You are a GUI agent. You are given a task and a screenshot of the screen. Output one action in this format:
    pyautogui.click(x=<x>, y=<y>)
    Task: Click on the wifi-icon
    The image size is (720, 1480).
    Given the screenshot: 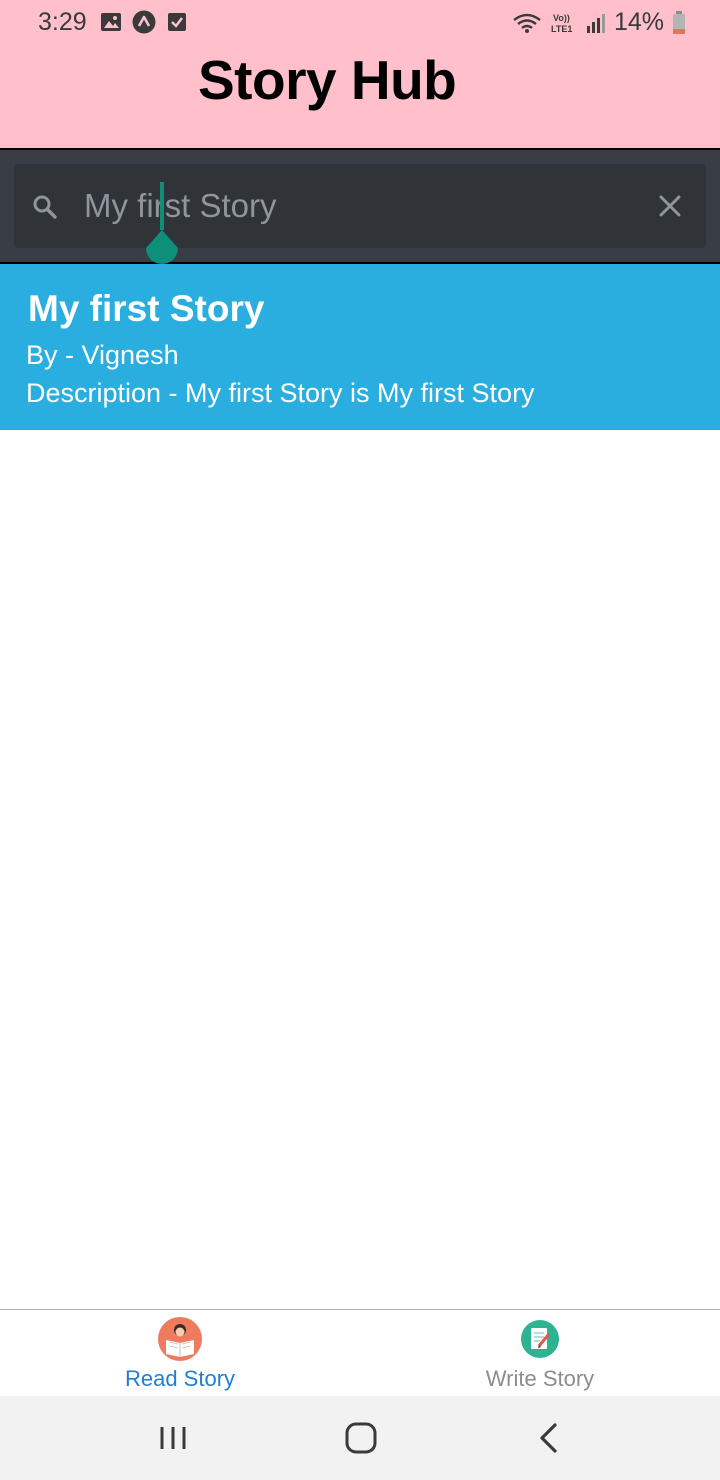 What is the action you would take?
    pyautogui.click(x=527, y=23)
    